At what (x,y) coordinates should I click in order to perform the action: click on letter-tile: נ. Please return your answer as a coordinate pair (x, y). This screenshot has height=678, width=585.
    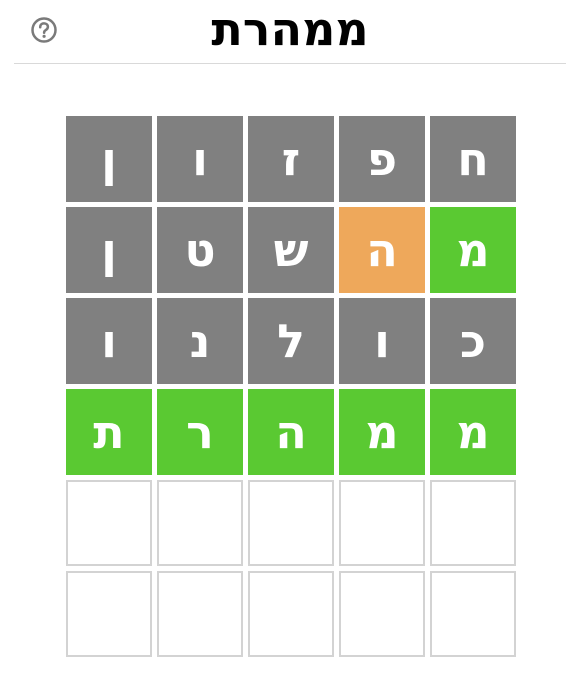
    Looking at the image, I should click on (200, 341).